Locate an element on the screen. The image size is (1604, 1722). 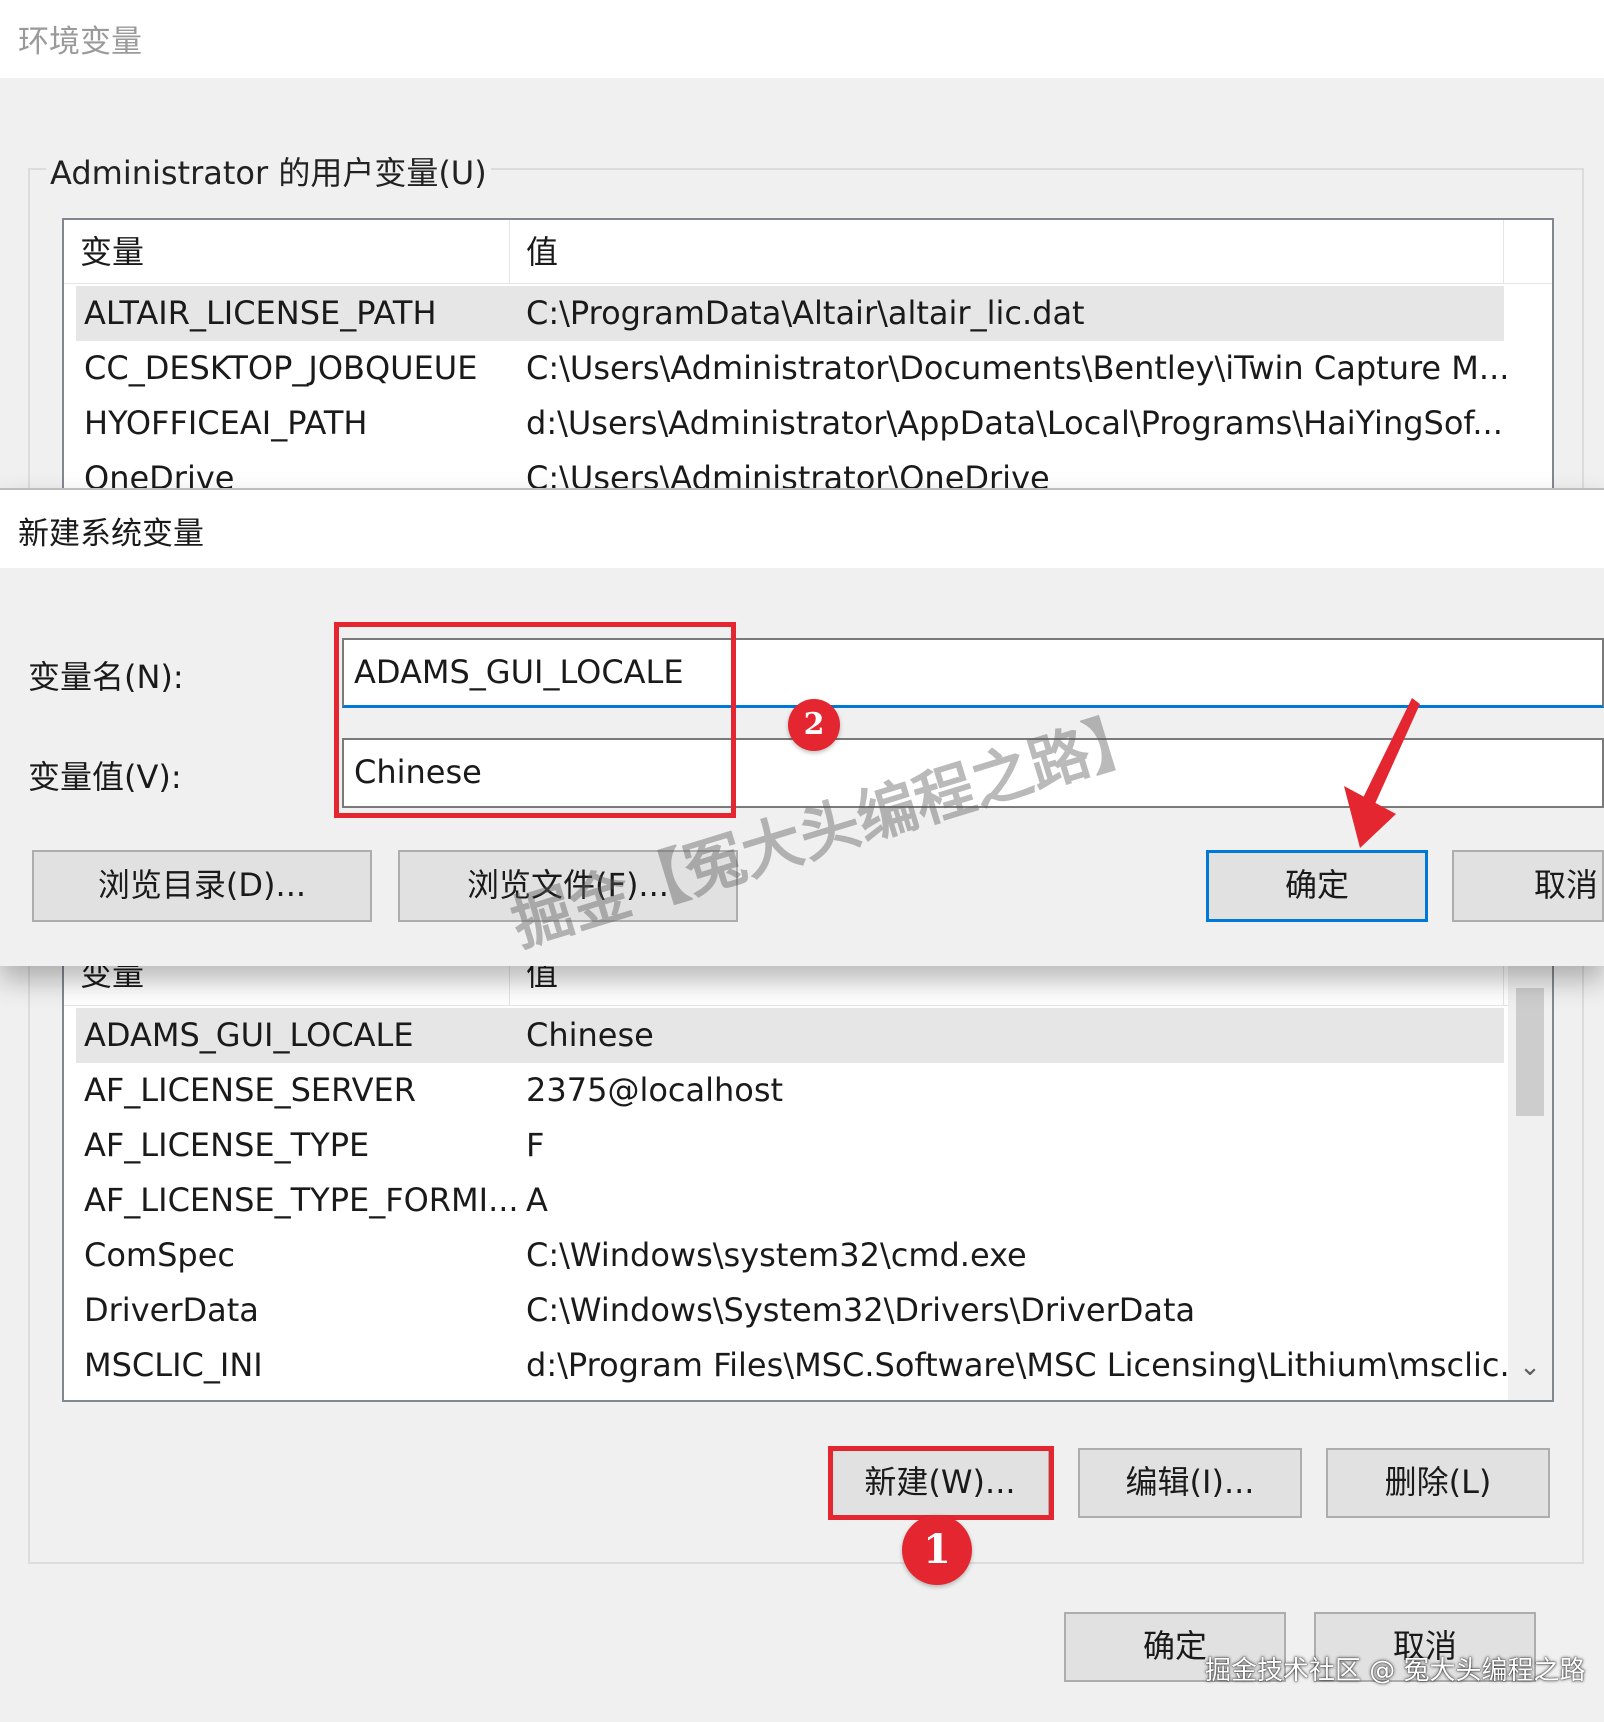
annotation-step-2-badge: 2 is located at coordinates (814, 725).